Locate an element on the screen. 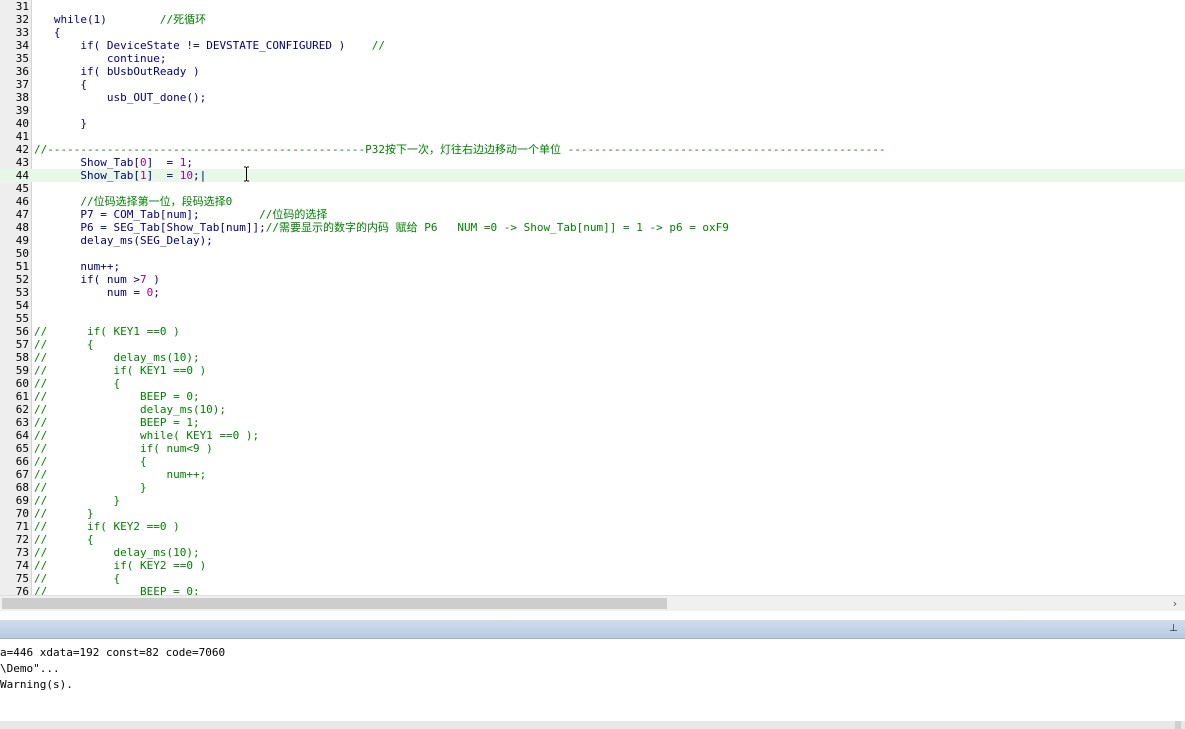 This screenshot has height=729, width=1185. code-line: 31 is located at coordinates (592, 6).